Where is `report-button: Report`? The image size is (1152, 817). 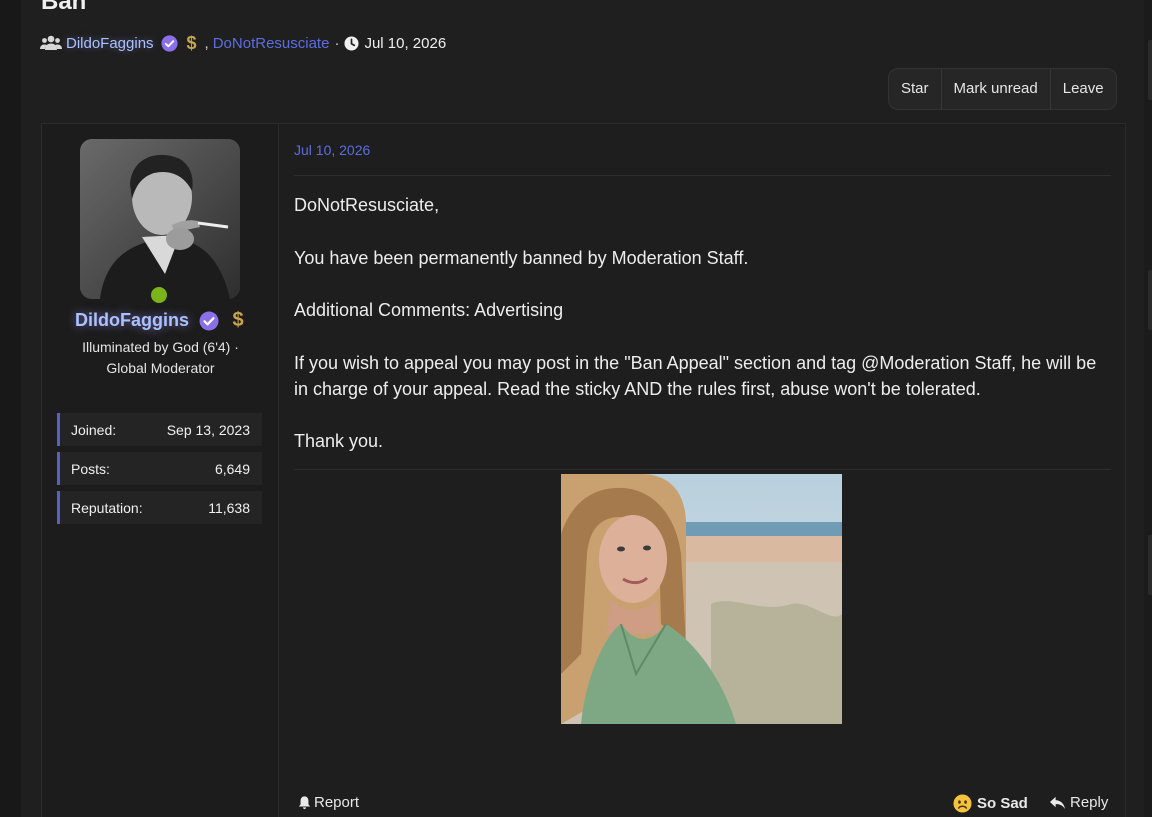
report-button: Report is located at coordinates (328, 802).